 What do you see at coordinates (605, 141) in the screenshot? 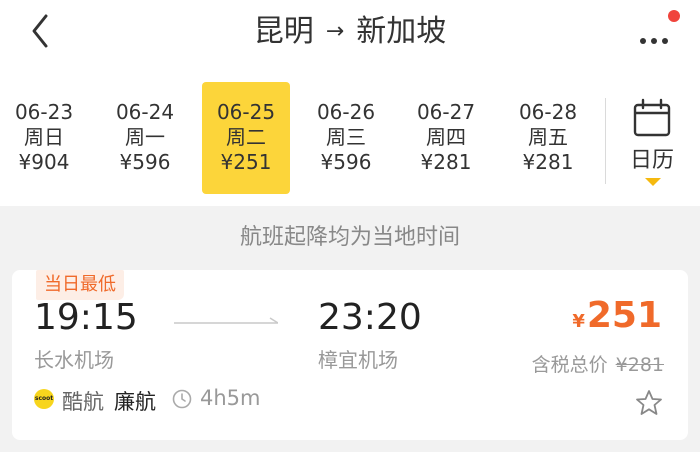
I see `divider` at bounding box center [605, 141].